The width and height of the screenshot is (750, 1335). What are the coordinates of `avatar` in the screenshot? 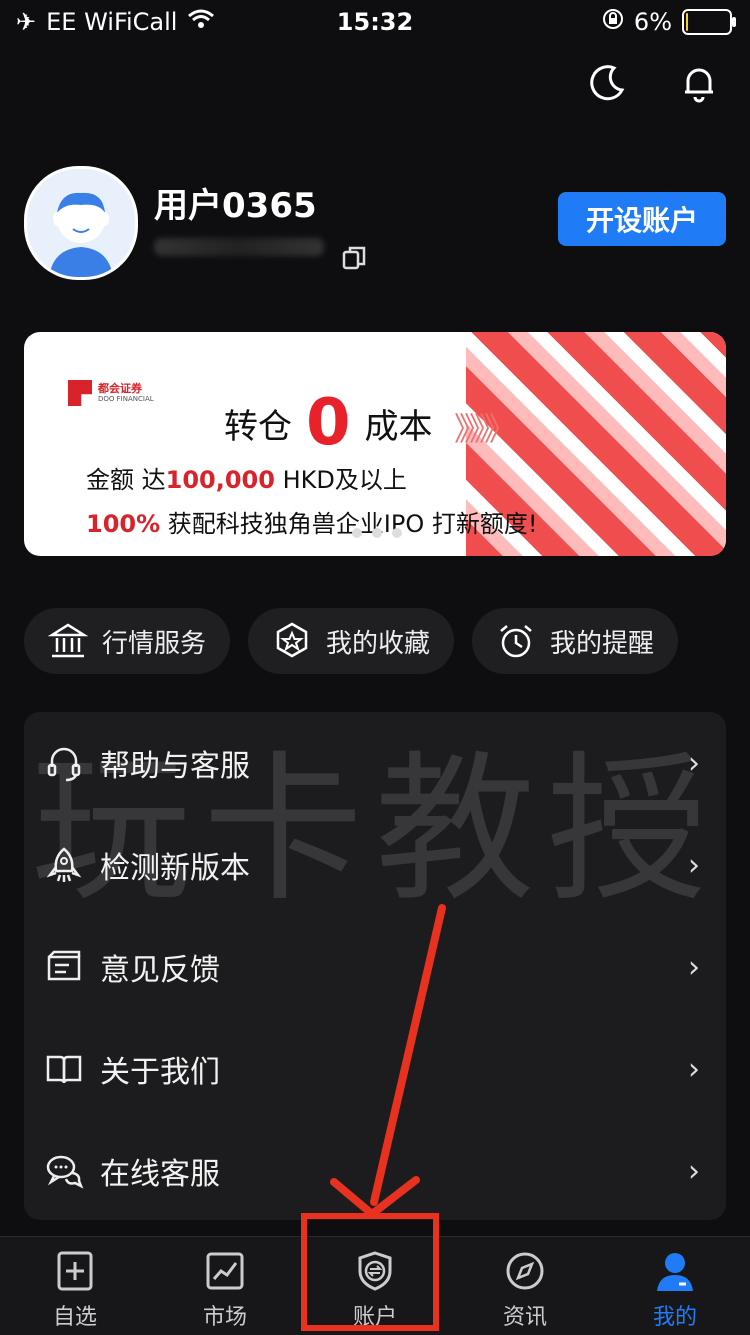 It's located at (81, 223).